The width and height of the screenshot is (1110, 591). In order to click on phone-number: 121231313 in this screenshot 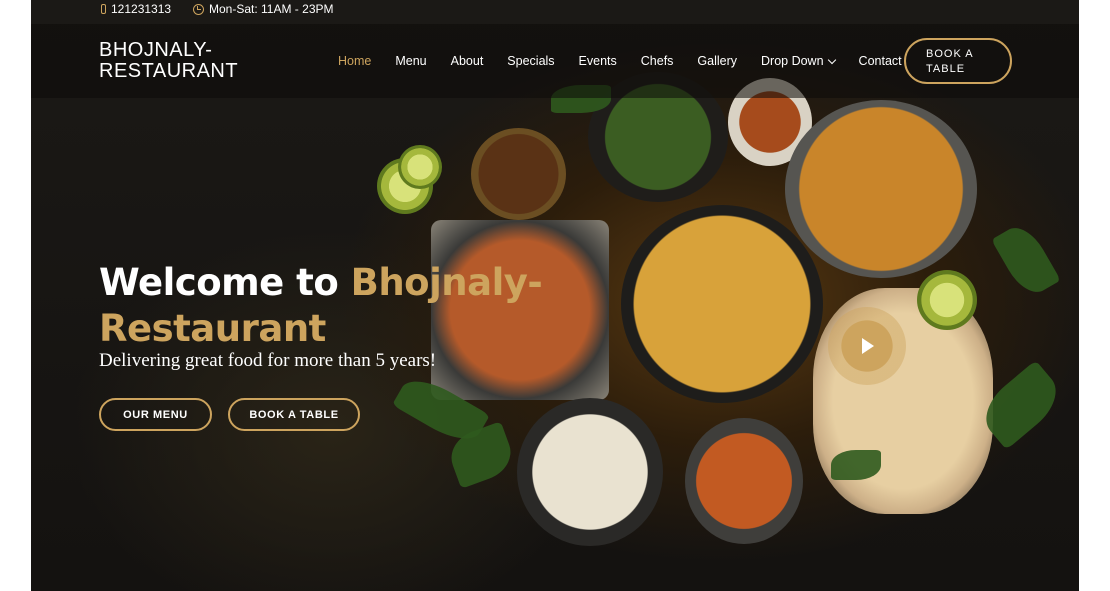, I will do `click(141, 9)`.